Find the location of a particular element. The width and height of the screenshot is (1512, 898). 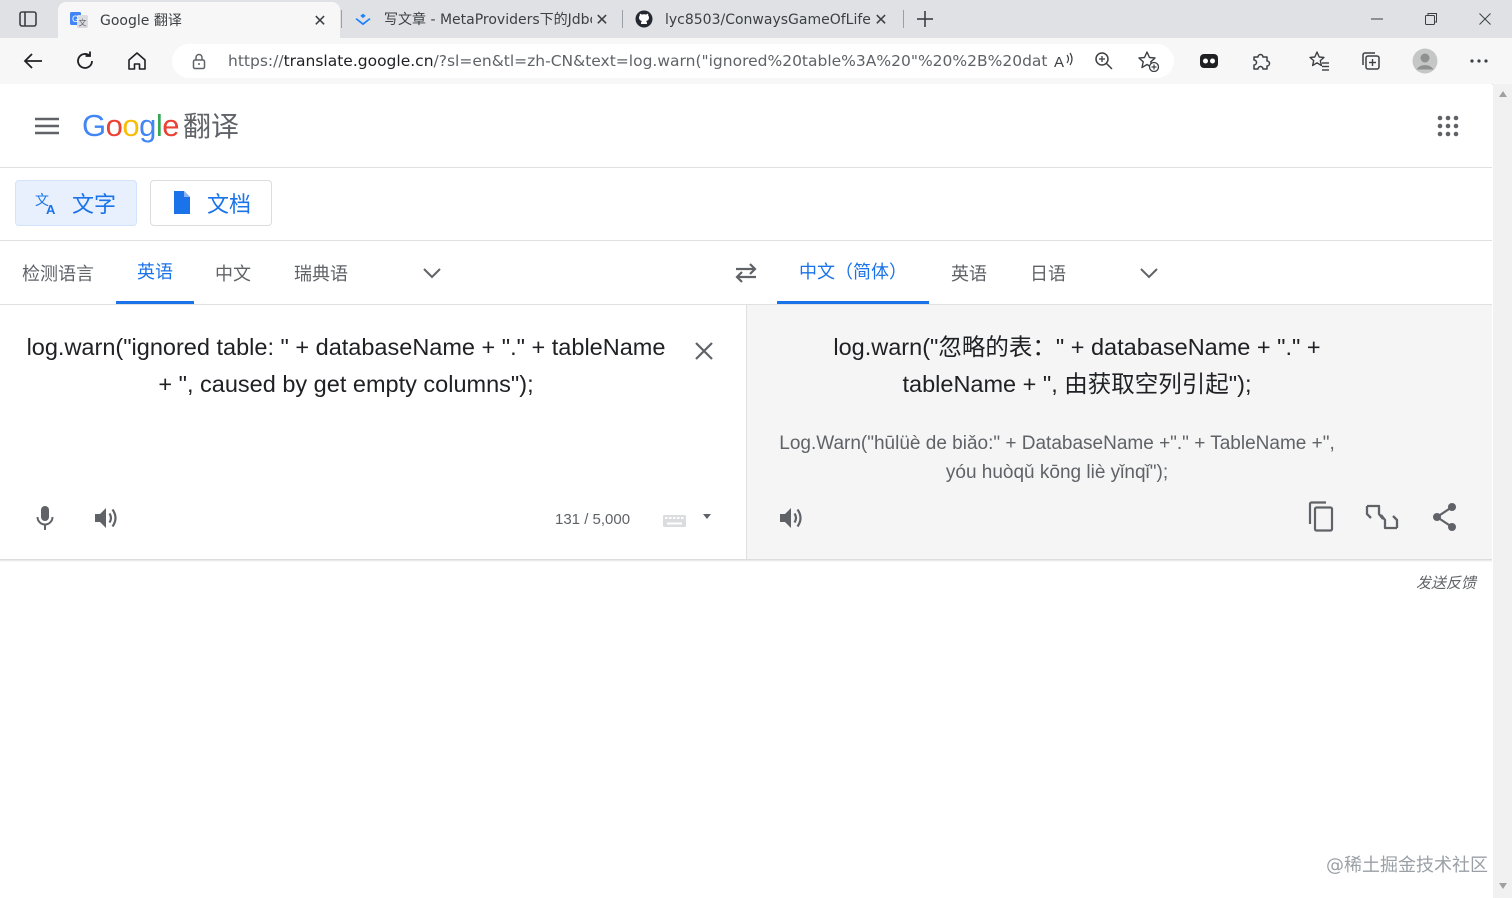

microphone-icon is located at coordinates (45, 518).